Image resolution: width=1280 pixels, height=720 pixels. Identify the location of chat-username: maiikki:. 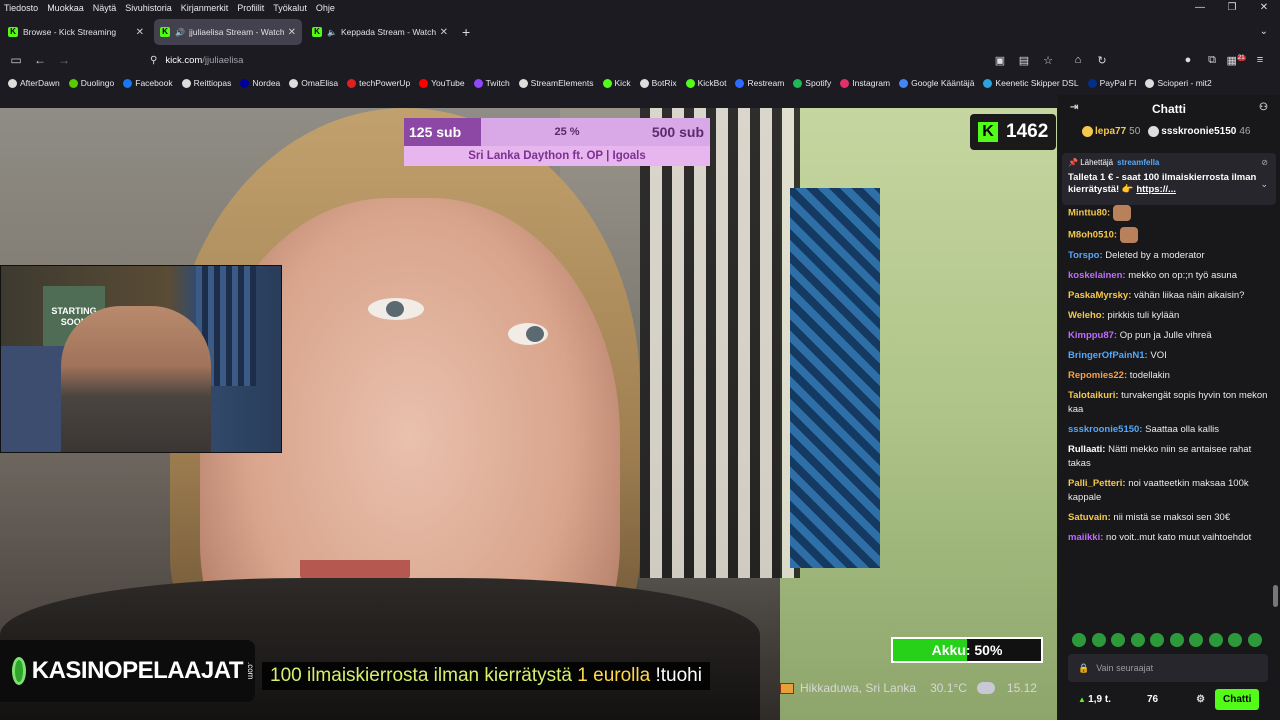
(1085, 537).